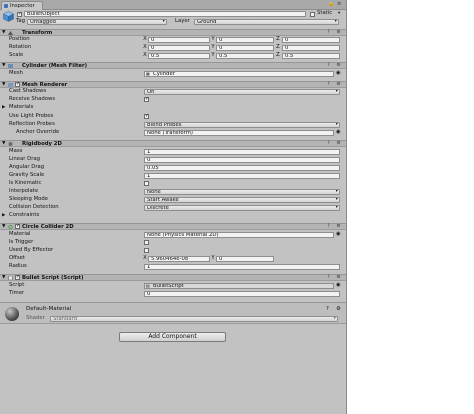 The image size is (474, 414). Describe the element at coordinates (242, 92) in the screenshot. I see `cast-shadows-dropdown: On` at that location.